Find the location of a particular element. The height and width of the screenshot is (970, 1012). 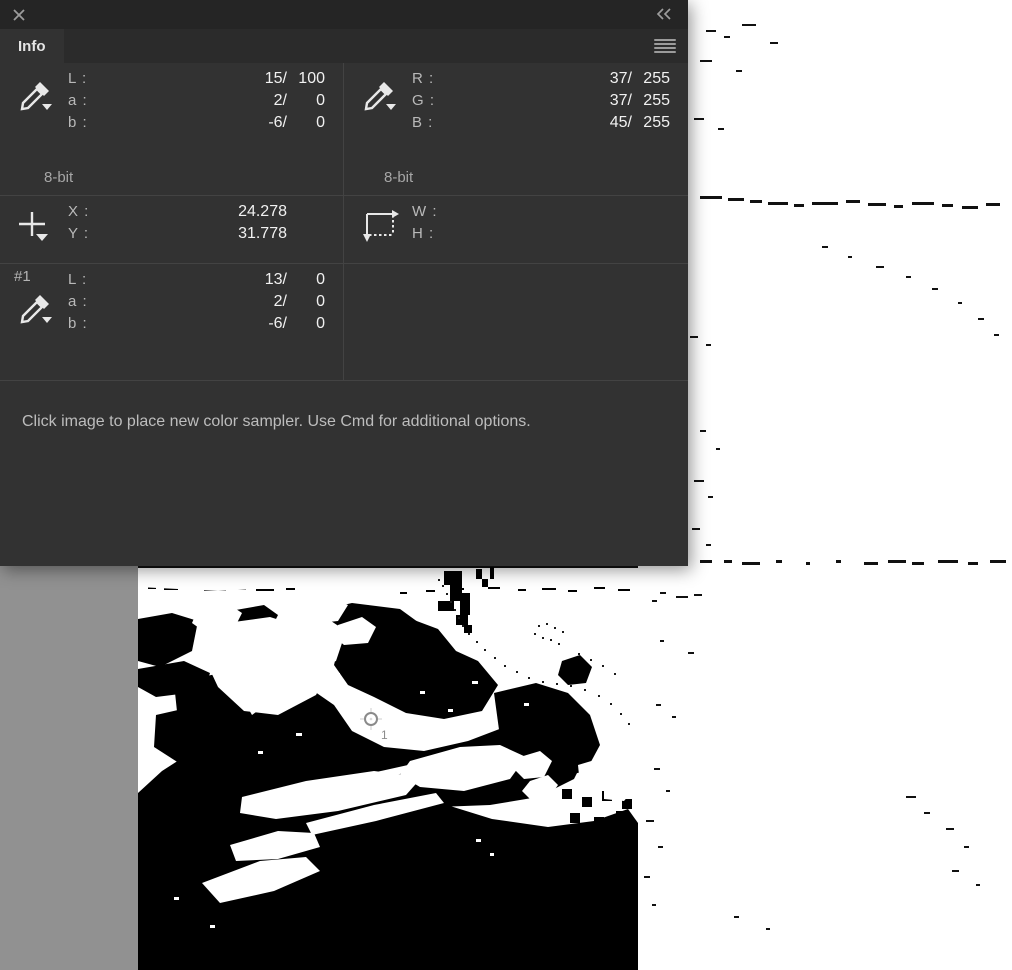

readout-cell-empty is located at coordinates (516, 322).